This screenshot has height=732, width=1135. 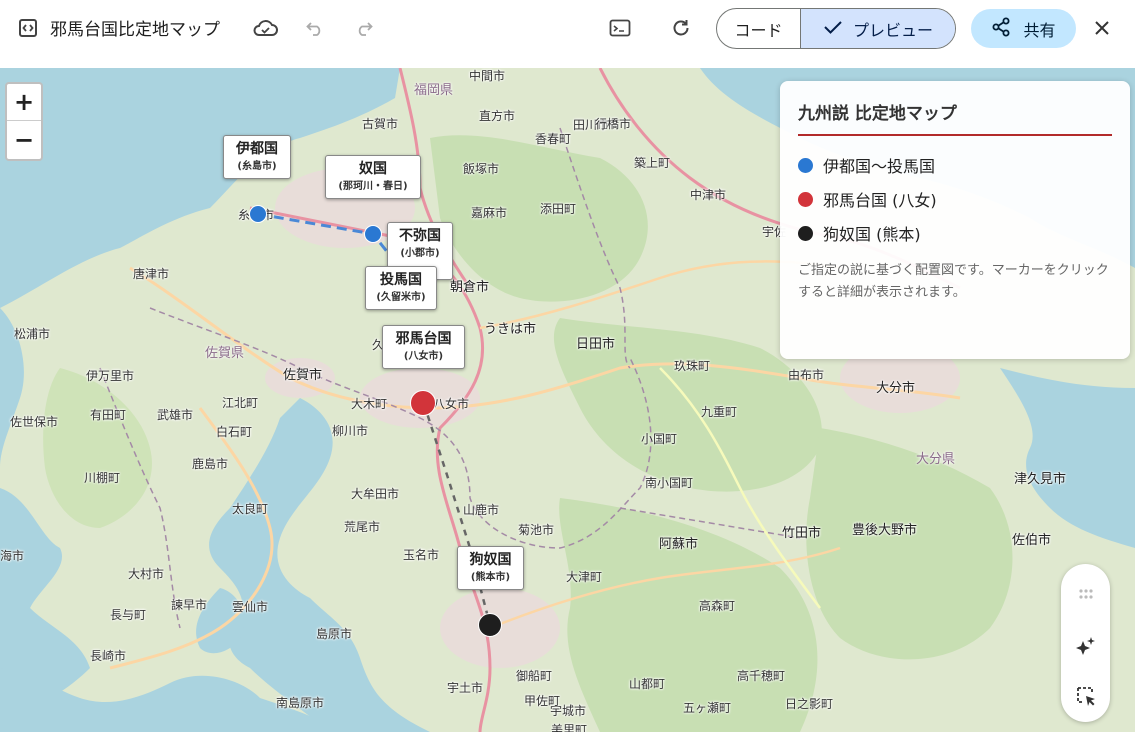 I want to click on legend-item: 邪馬台国 (八女), so click(x=955, y=199).